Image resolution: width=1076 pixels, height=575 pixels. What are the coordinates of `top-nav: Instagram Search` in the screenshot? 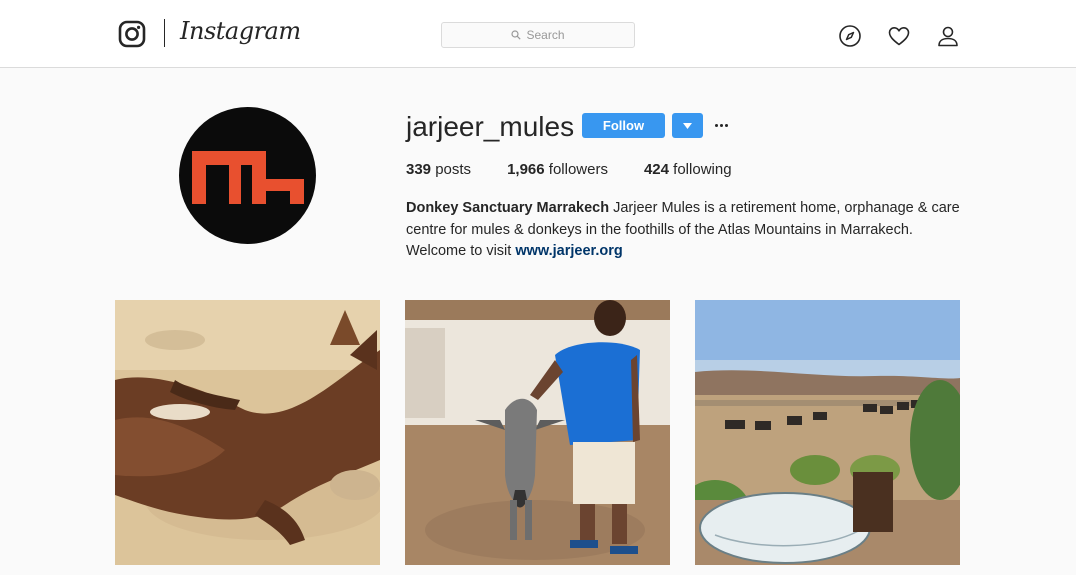 It's located at (538, 34).